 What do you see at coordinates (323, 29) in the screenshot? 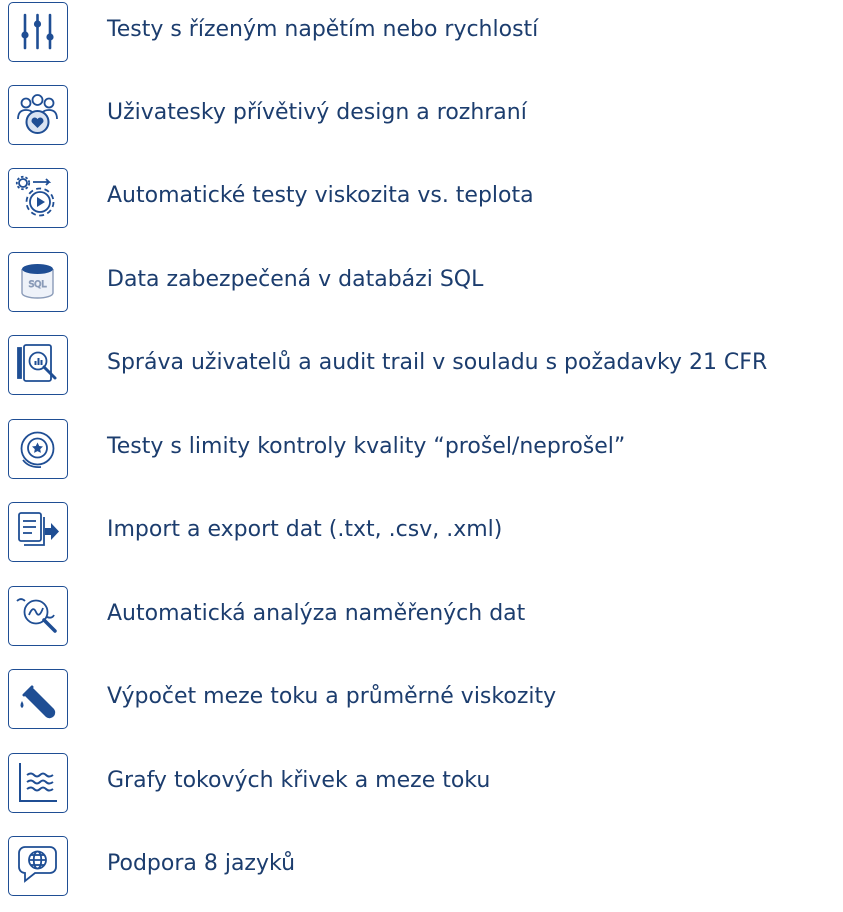
I see `feature-label: Testy s řízeným napětím nebo rychlostí` at bounding box center [323, 29].